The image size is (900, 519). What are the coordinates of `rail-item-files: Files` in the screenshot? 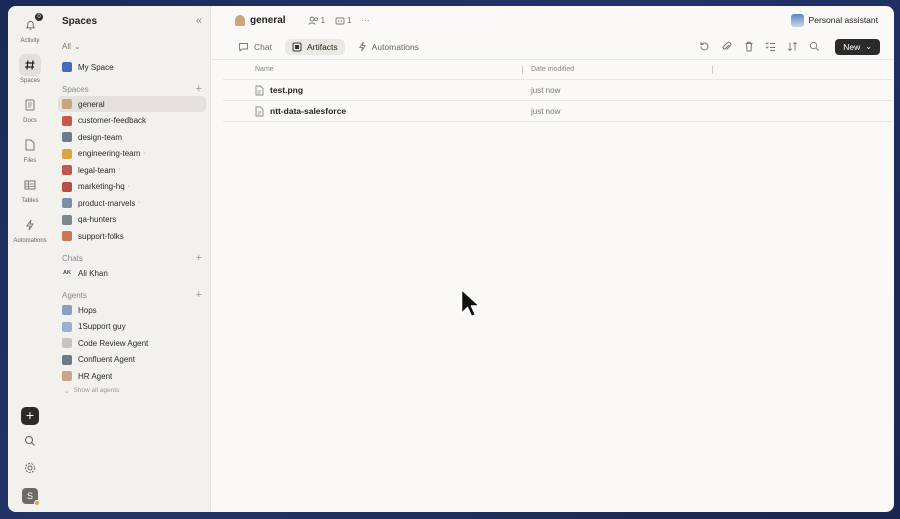 It's located at (30, 149).